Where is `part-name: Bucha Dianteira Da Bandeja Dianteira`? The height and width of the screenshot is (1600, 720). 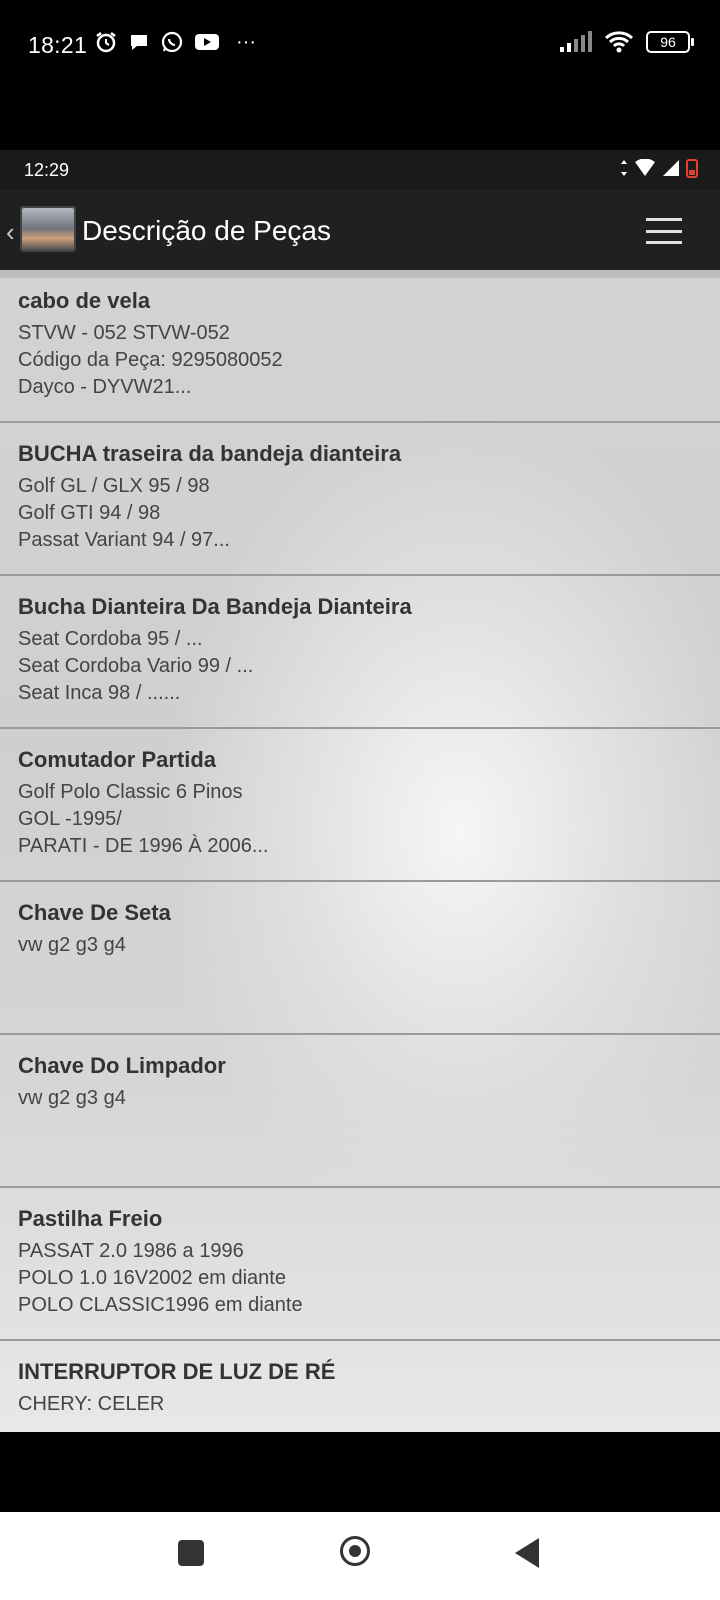 part-name: Bucha Dianteira Da Bandeja Dianteira is located at coordinates (215, 606).